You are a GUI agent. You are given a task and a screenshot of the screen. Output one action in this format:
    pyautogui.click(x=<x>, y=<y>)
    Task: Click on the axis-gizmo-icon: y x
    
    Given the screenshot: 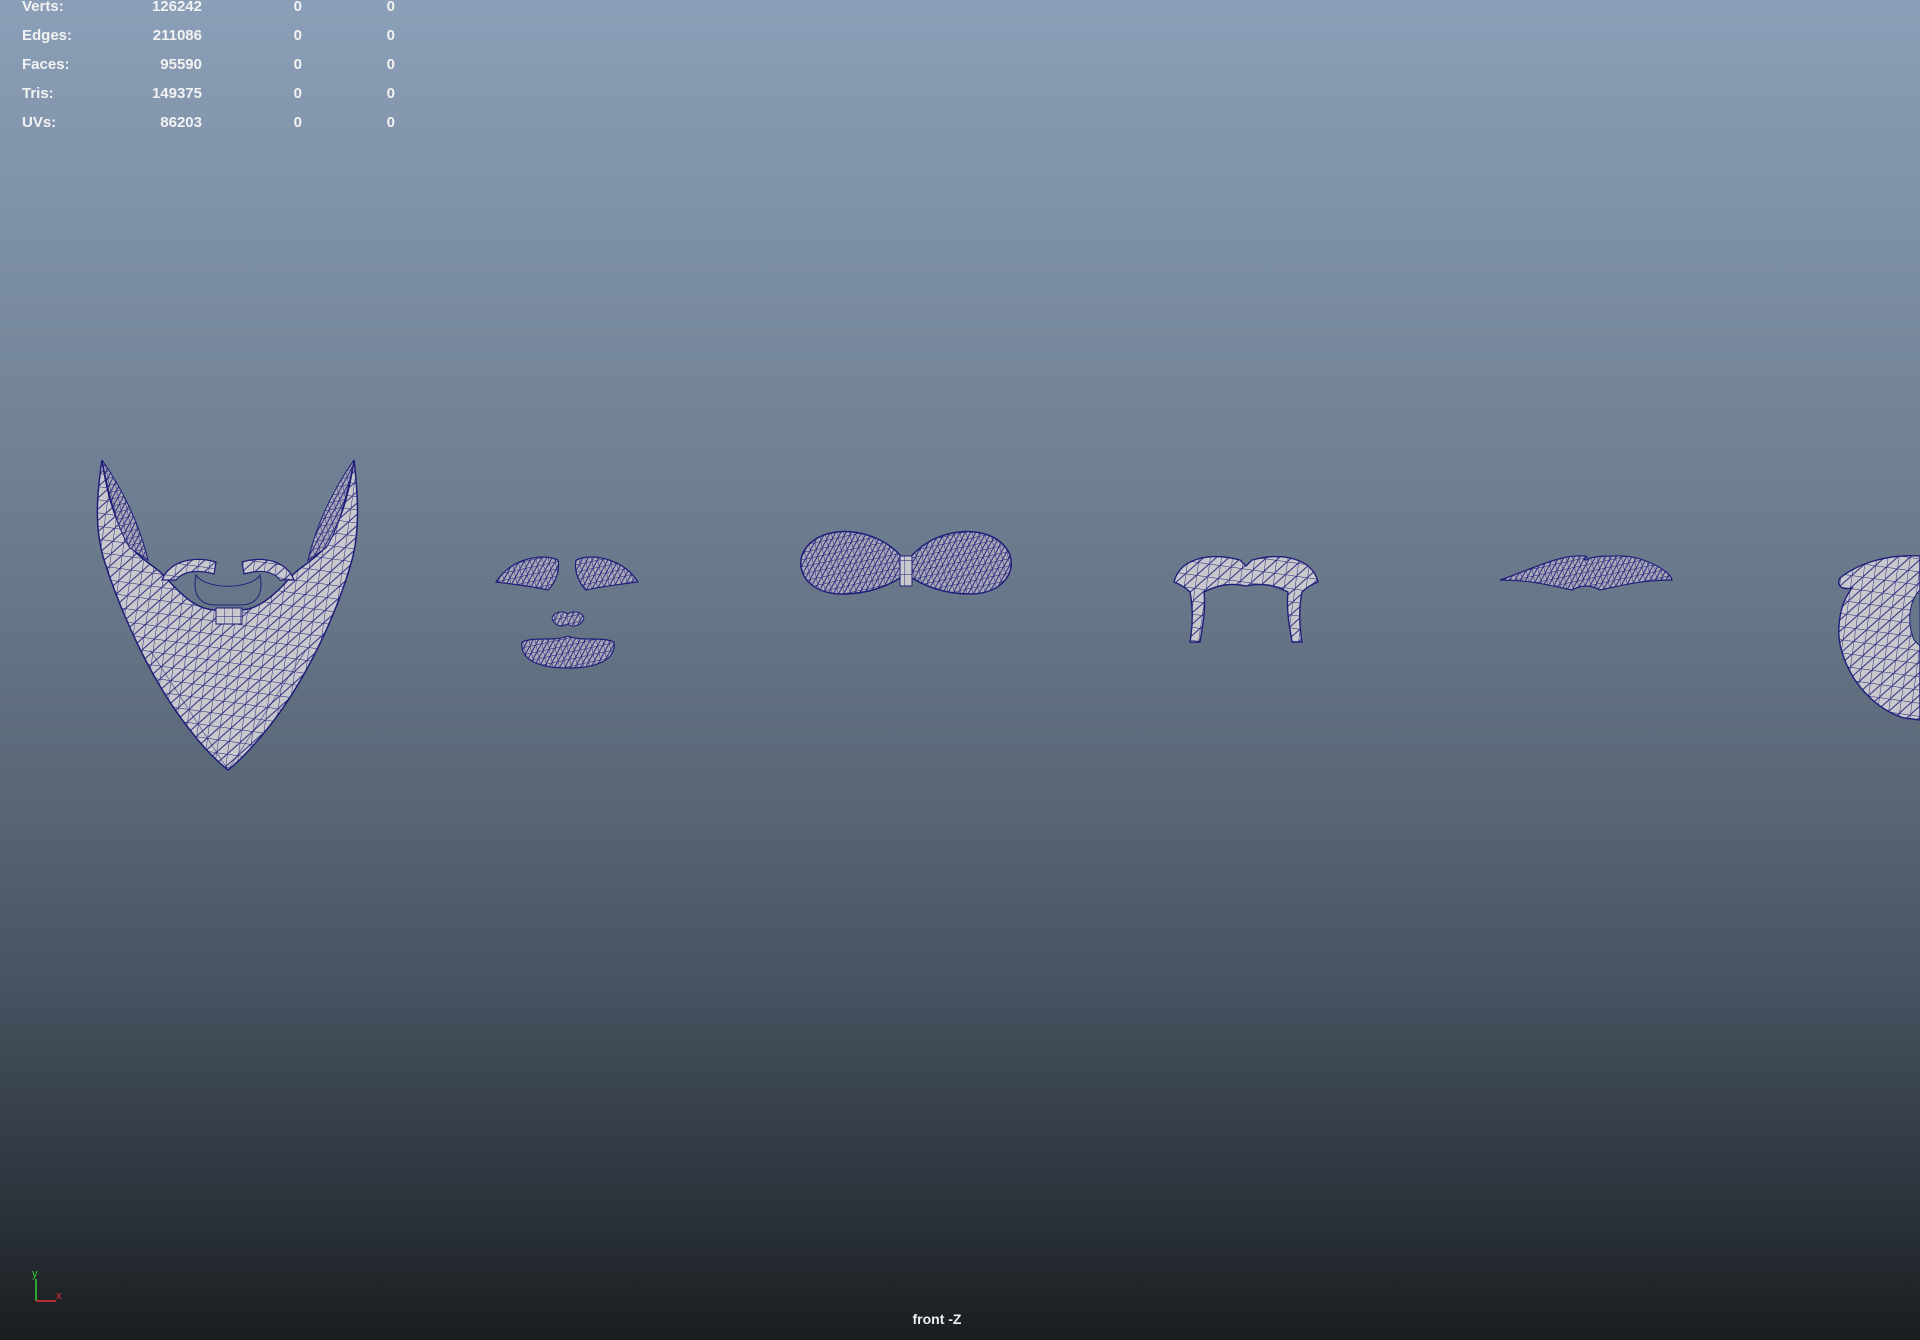 What is the action you would take?
    pyautogui.click(x=47, y=1285)
    